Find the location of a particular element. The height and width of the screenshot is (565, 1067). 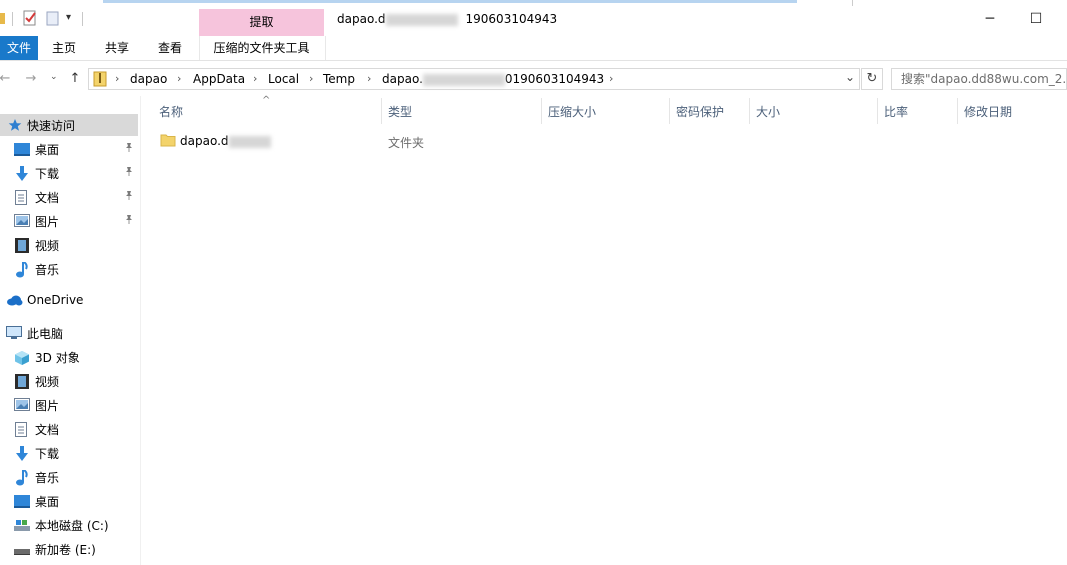

tab-compressed-folder-tools-label: 压缩的文件夹工具 is located at coordinates (261, 48).